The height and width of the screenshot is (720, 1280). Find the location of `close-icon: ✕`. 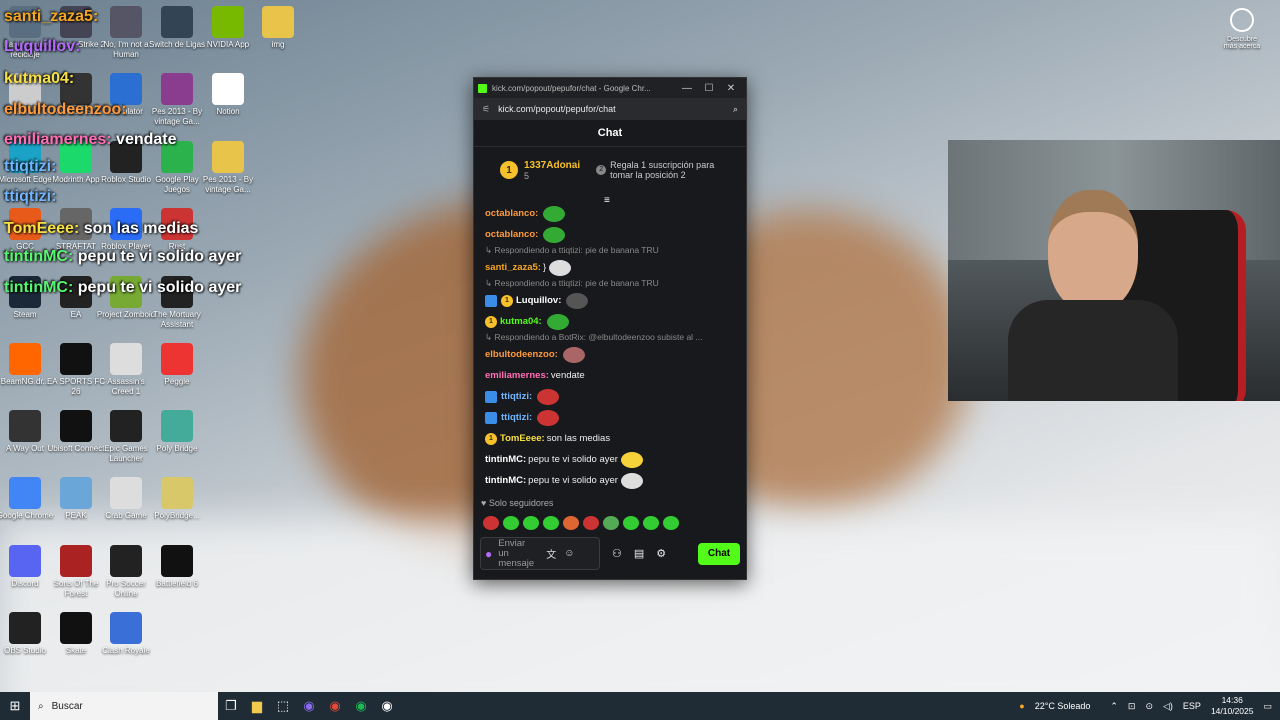

close-icon: ✕ is located at coordinates (731, 88).